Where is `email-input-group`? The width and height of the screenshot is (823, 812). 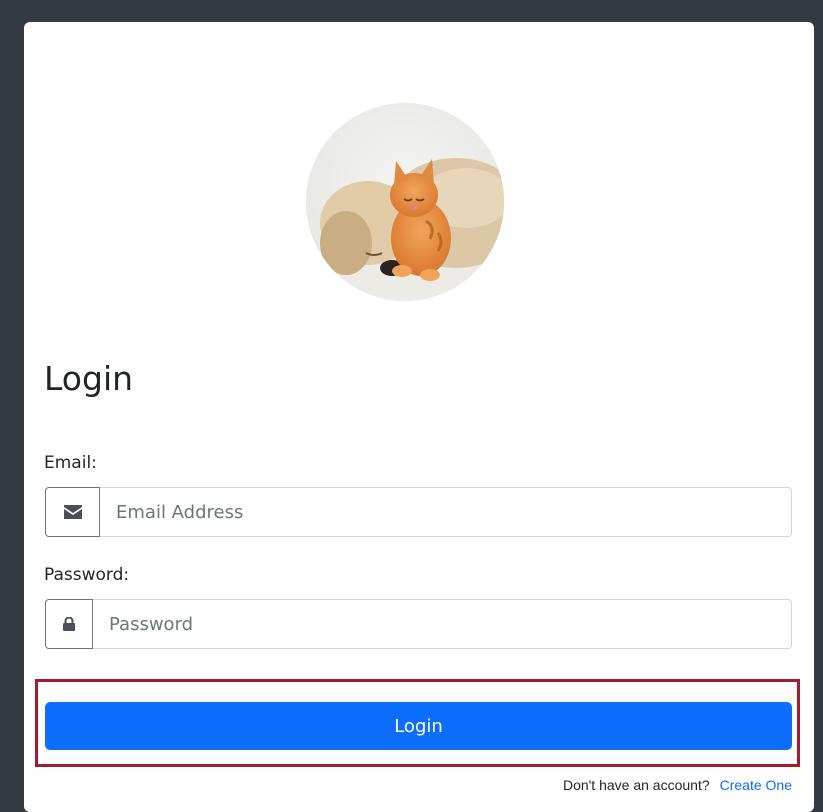
email-input-group is located at coordinates (418, 512).